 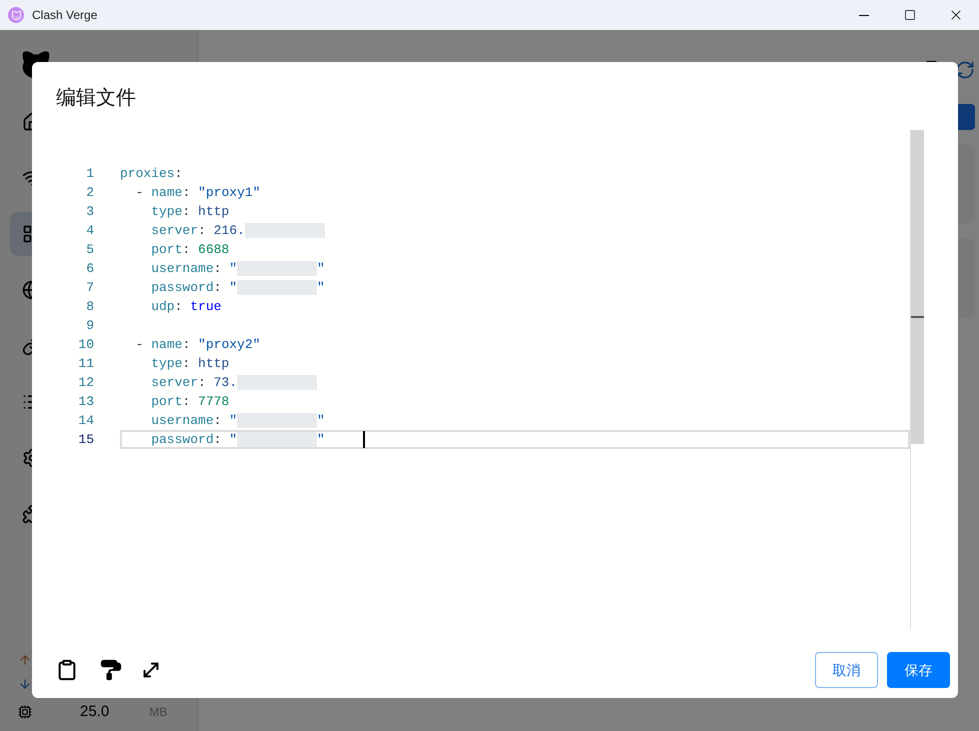 I want to click on line-number: 13, so click(x=85, y=401).